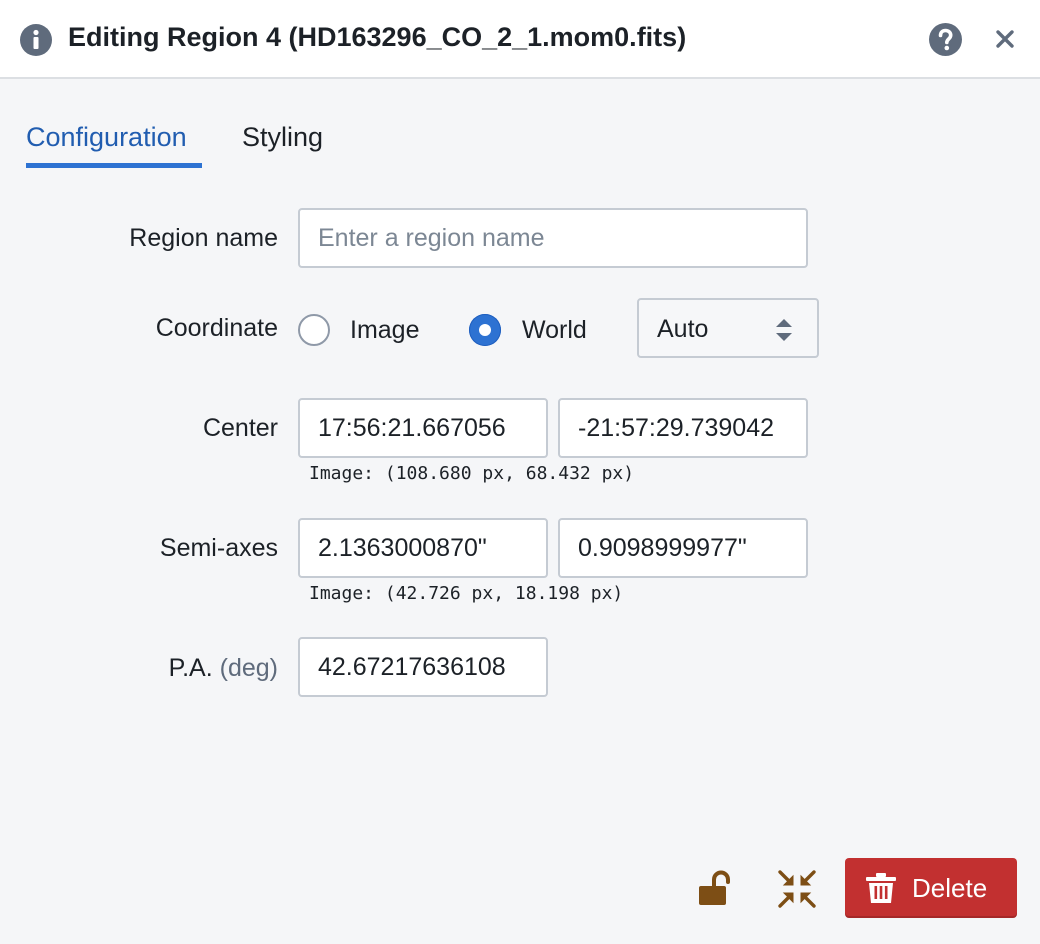 The height and width of the screenshot is (944, 1040). Describe the element at coordinates (423, 428) in the screenshot. I see `center-x-input` at that location.